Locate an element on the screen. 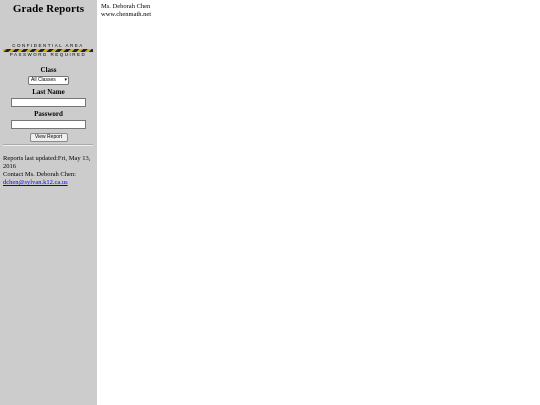 The image size is (540, 405). confidential-banner-top-text: CONFIDENTIAL AREA is located at coordinates (48, 45).